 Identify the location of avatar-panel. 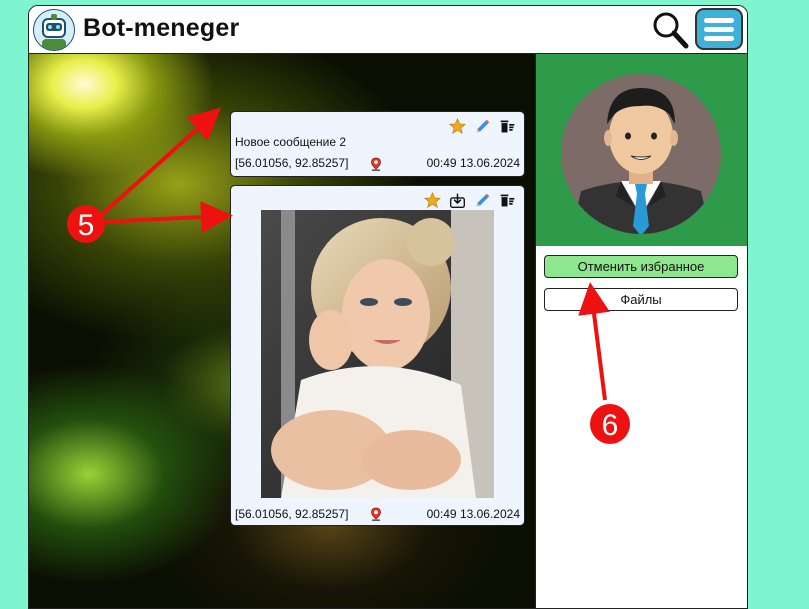
(641, 150).